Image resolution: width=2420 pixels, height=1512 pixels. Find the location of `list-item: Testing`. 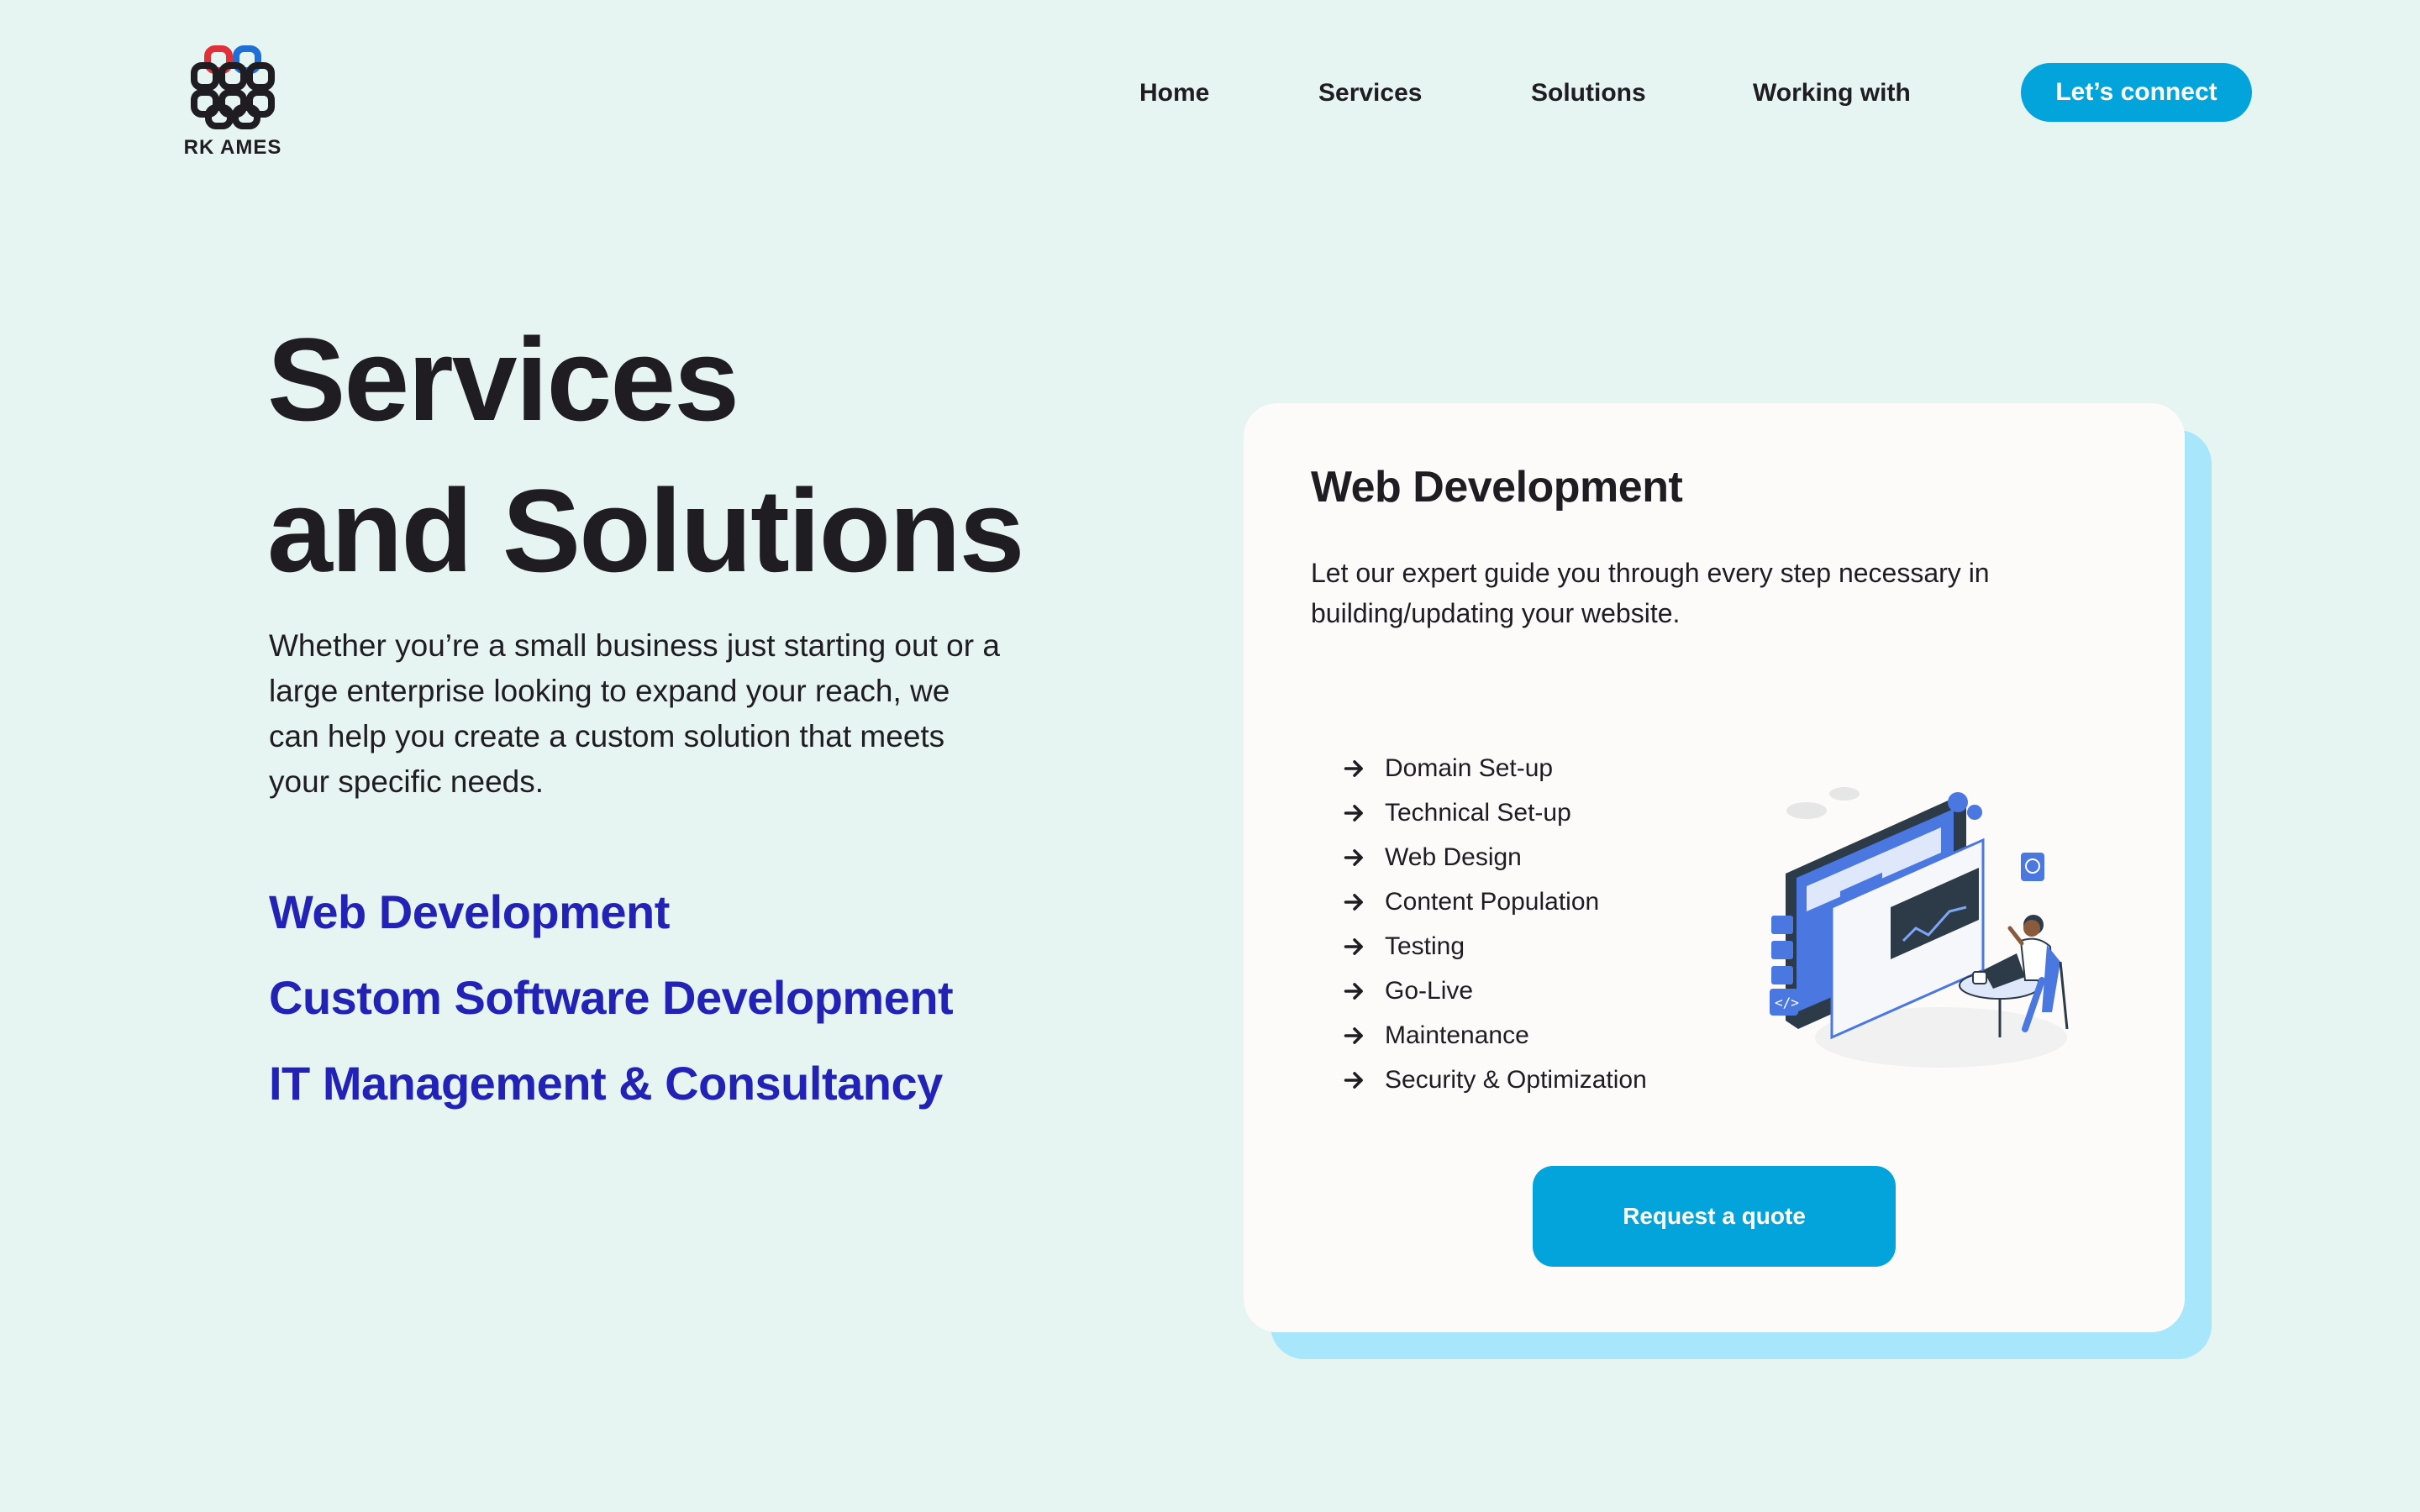

list-item: Testing is located at coordinates (1495, 946).